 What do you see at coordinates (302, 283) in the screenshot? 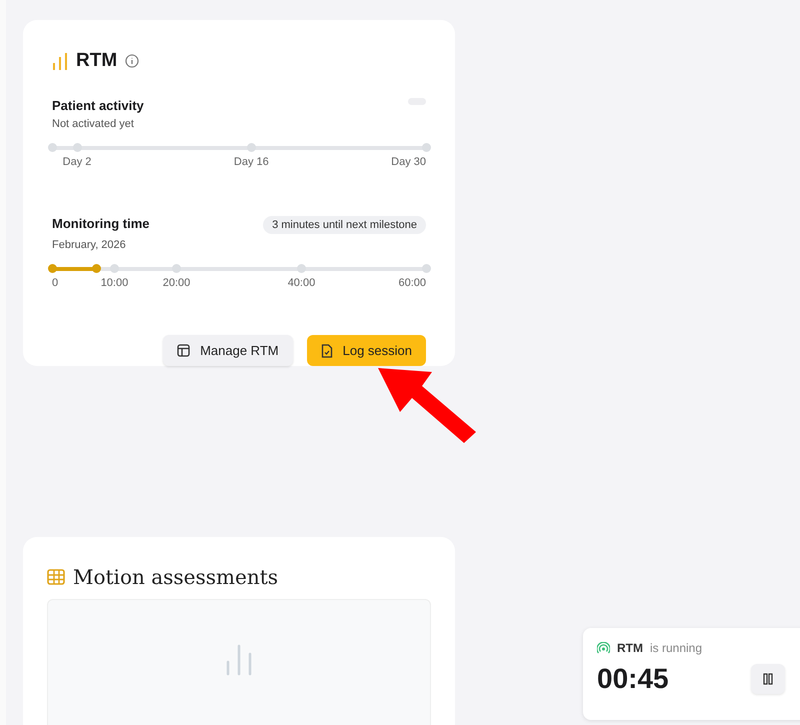
I see `tick-label: 40:00` at bounding box center [302, 283].